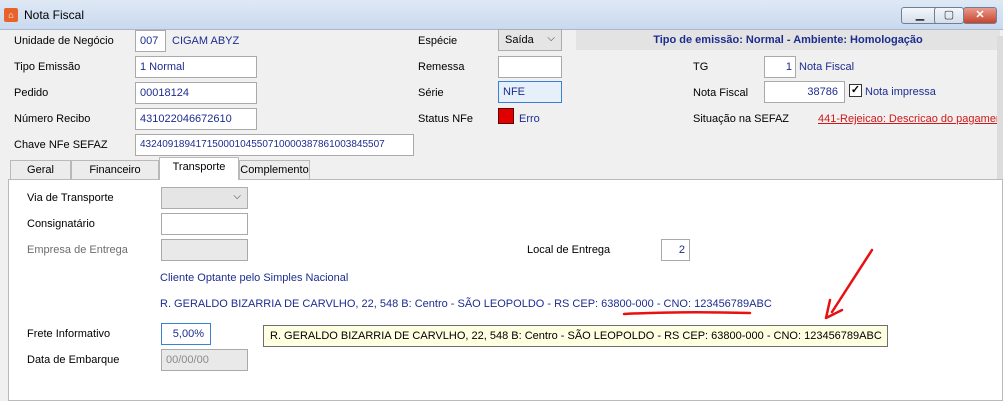  Describe the element at coordinates (530, 92) in the screenshot. I see `serie-field: NFE` at that location.